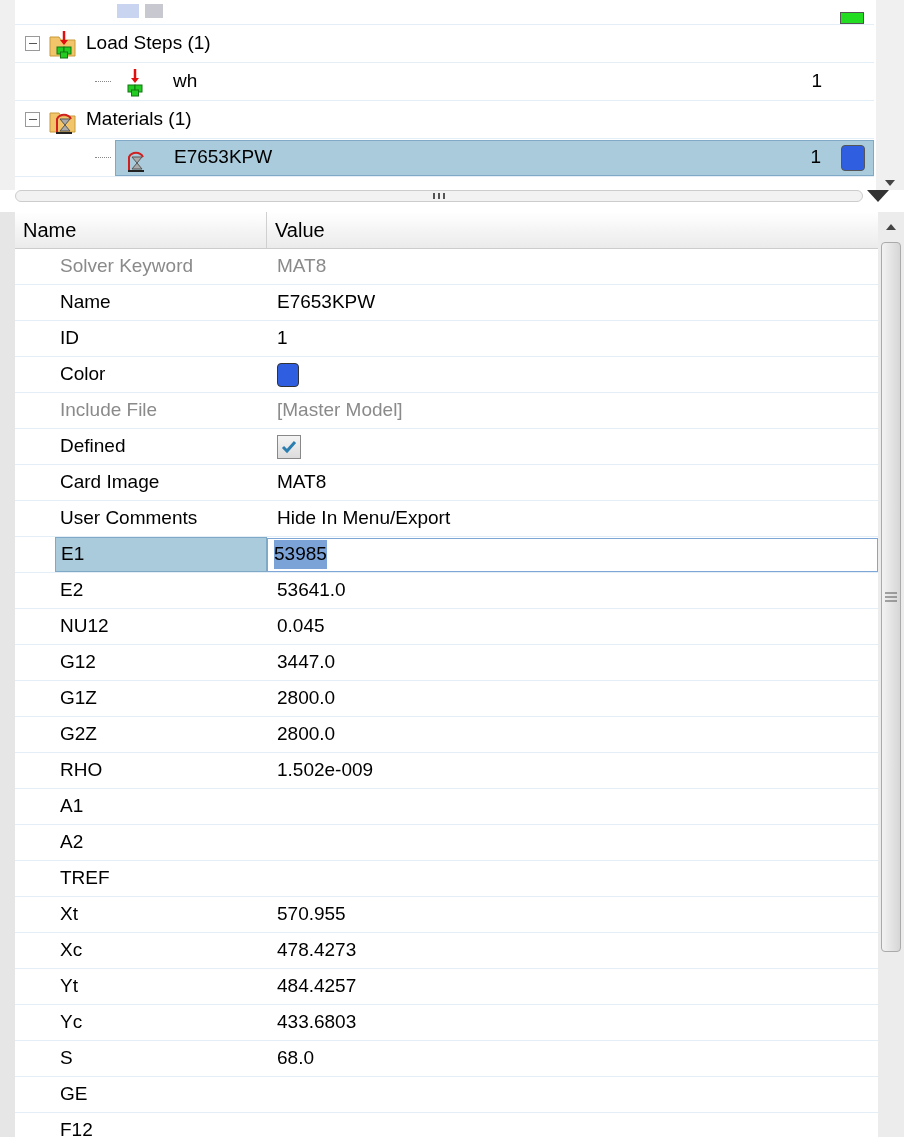  What do you see at coordinates (494, 157) in the screenshot?
I see `tree-item: E7653KPW 1` at bounding box center [494, 157].